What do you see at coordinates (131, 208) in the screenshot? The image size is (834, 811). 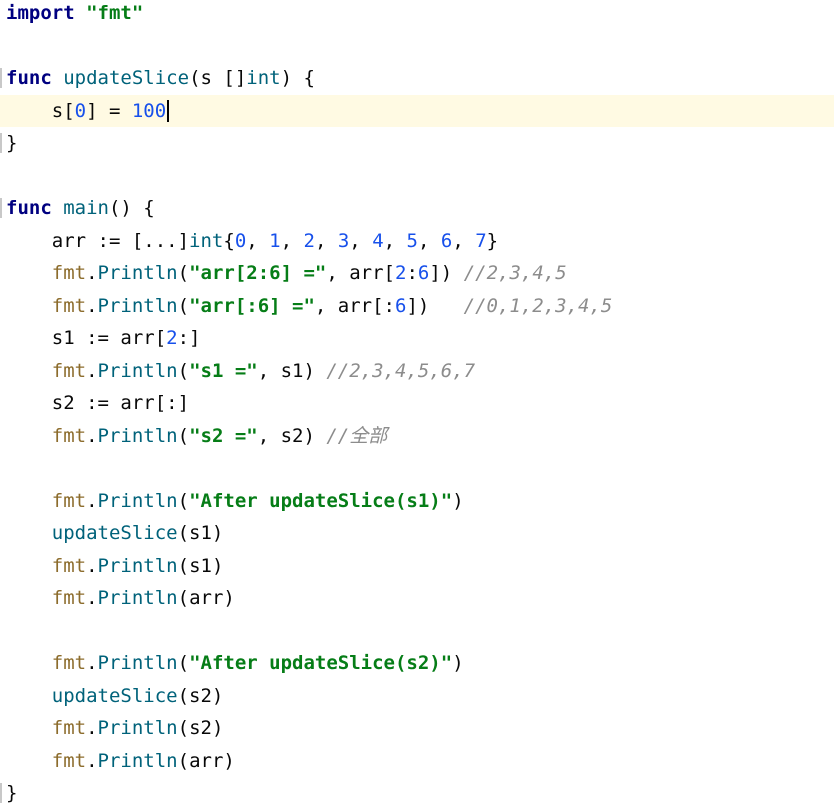 I see `code-token: () {` at bounding box center [131, 208].